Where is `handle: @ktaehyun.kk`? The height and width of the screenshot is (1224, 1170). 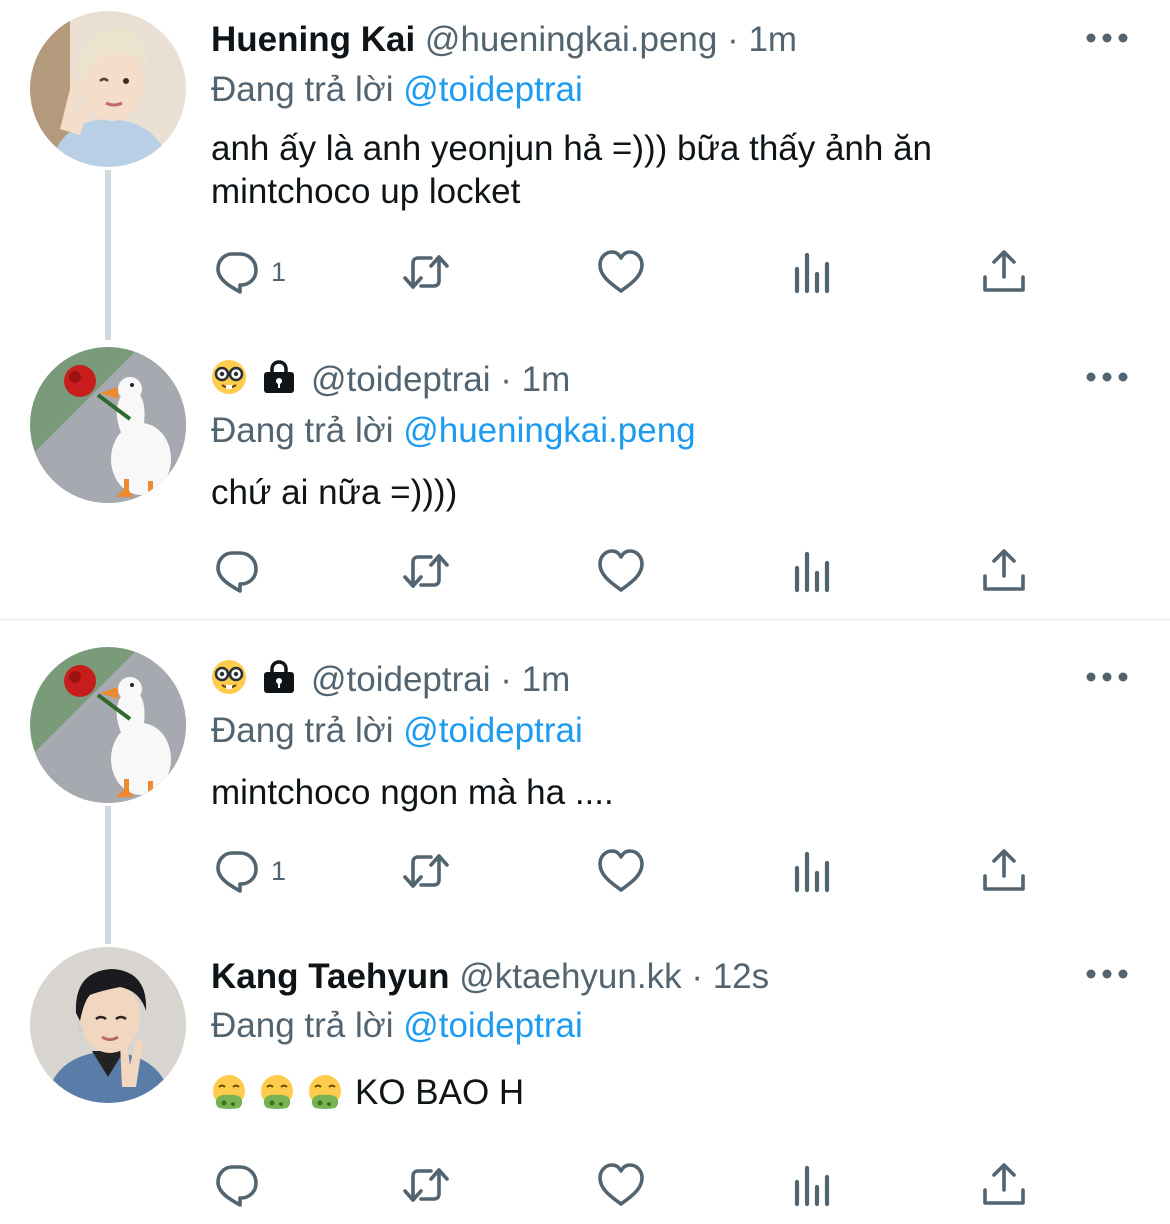 handle: @ktaehyun.kk is located at coordinates (570, 976).